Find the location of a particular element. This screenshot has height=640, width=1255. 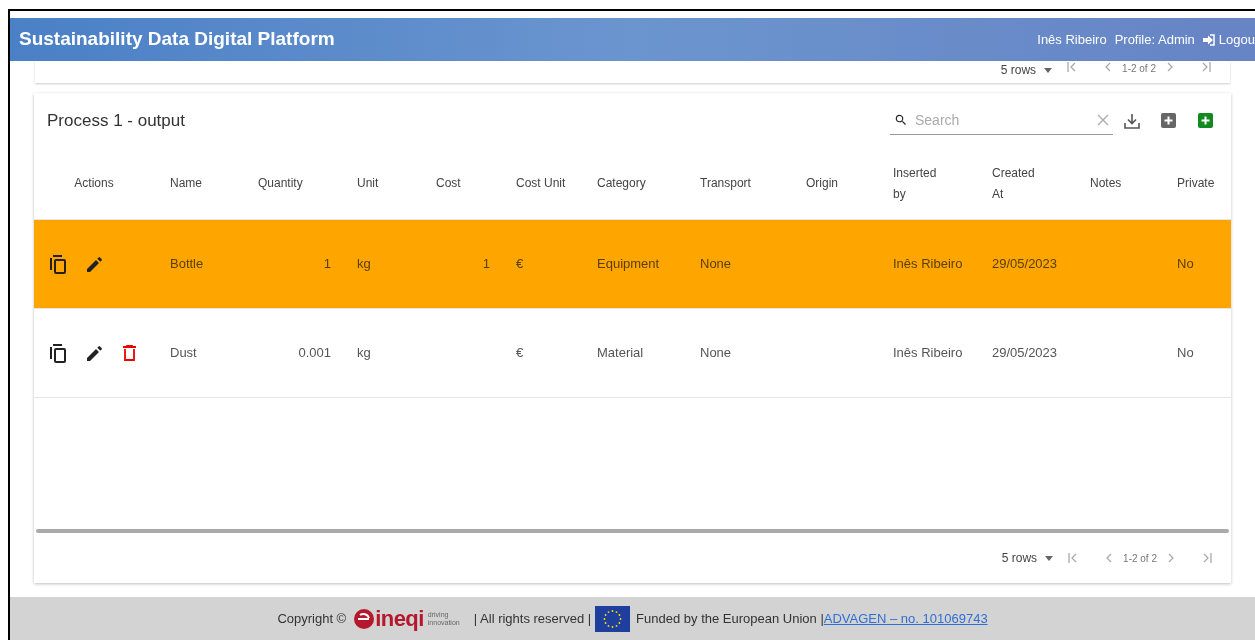

table-cell-text: Dust is located at coordinates (183, 353).